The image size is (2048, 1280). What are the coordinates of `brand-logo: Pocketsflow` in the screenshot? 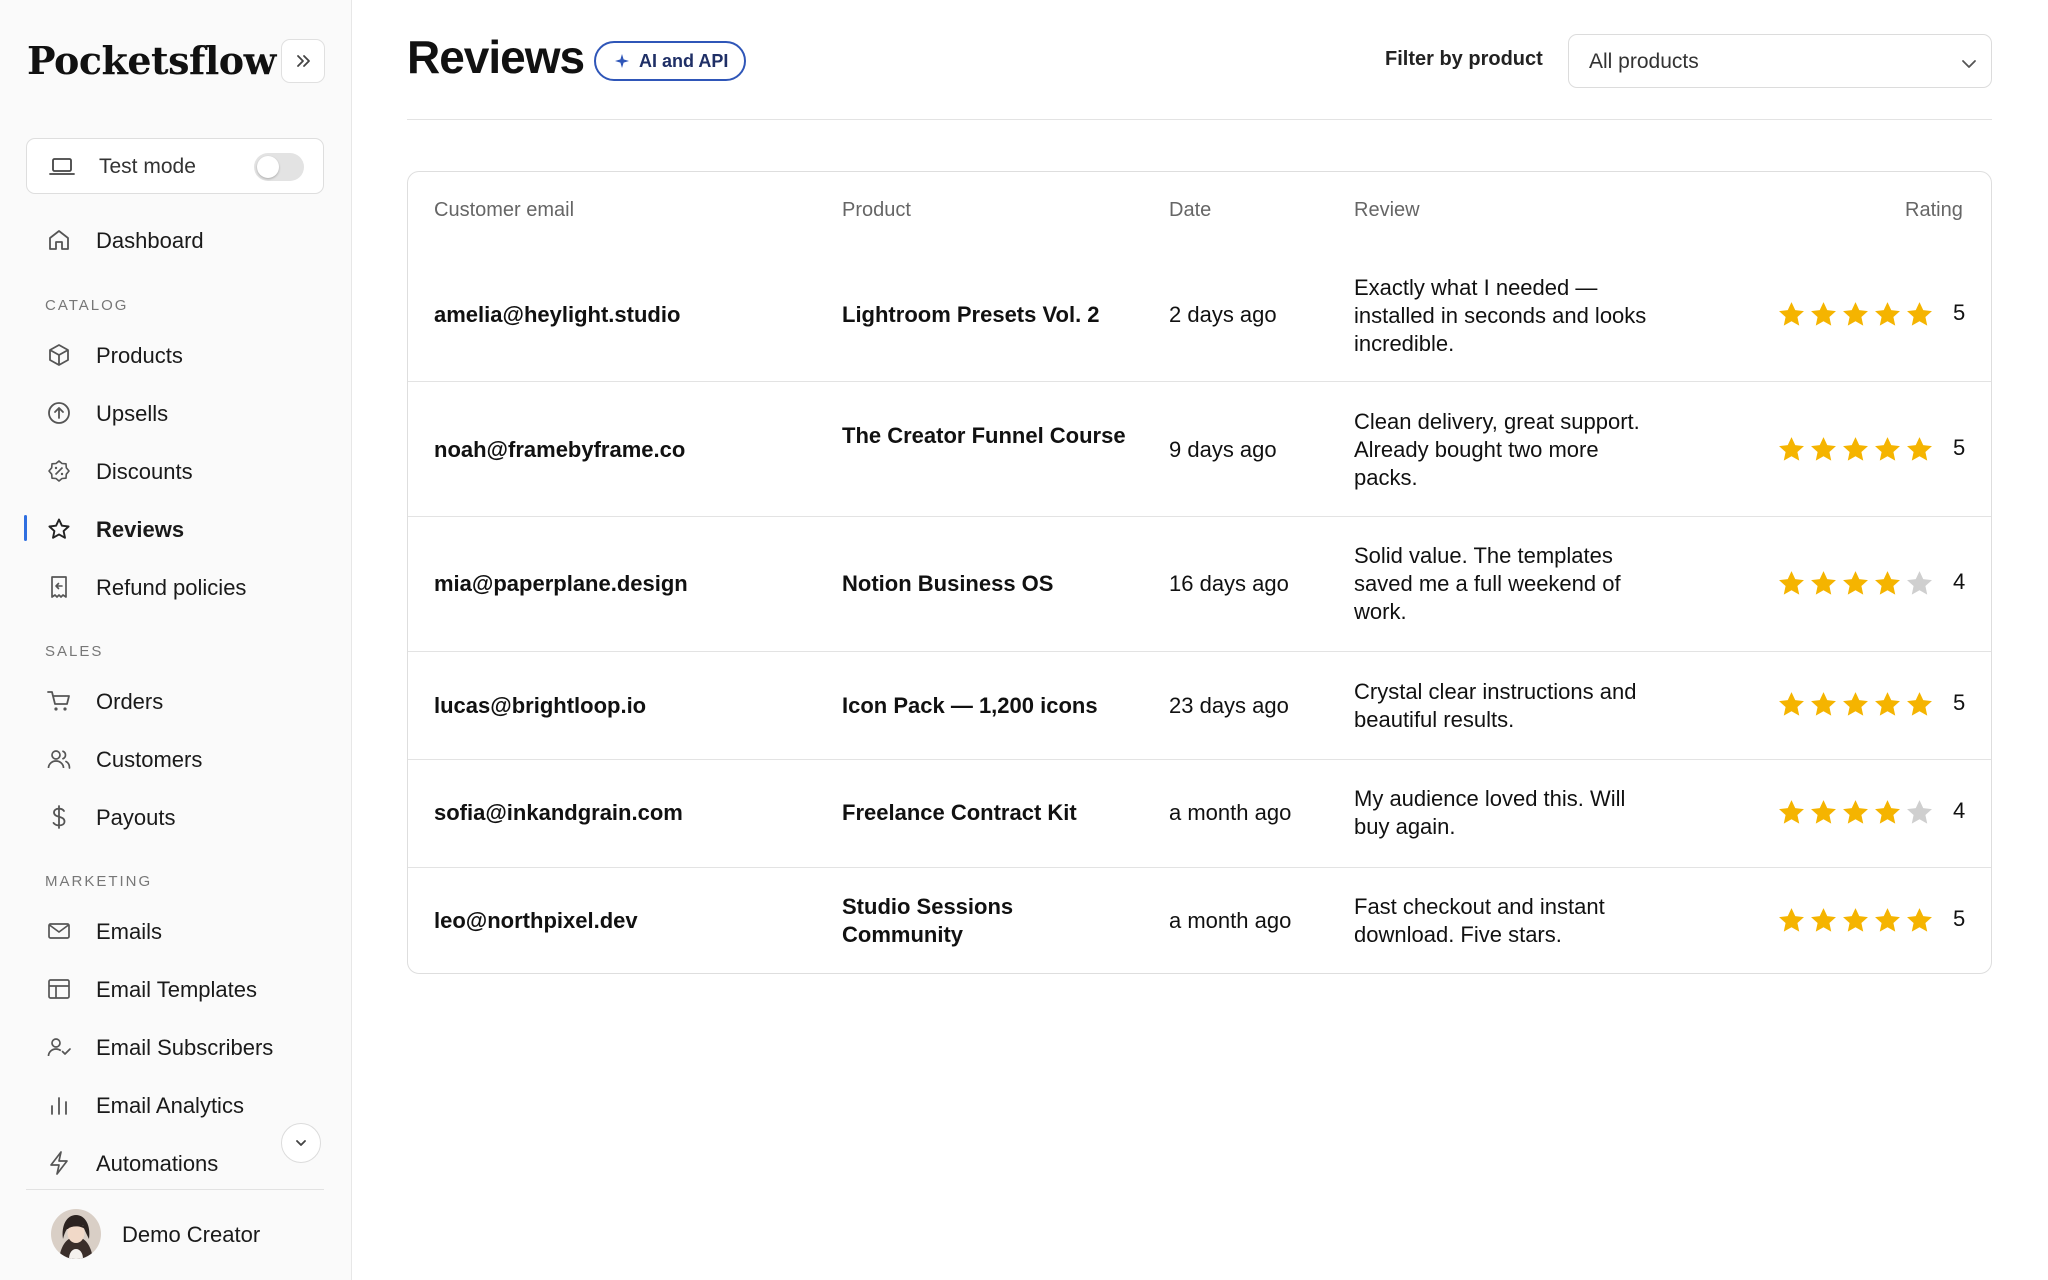 It's located at (151, 60).